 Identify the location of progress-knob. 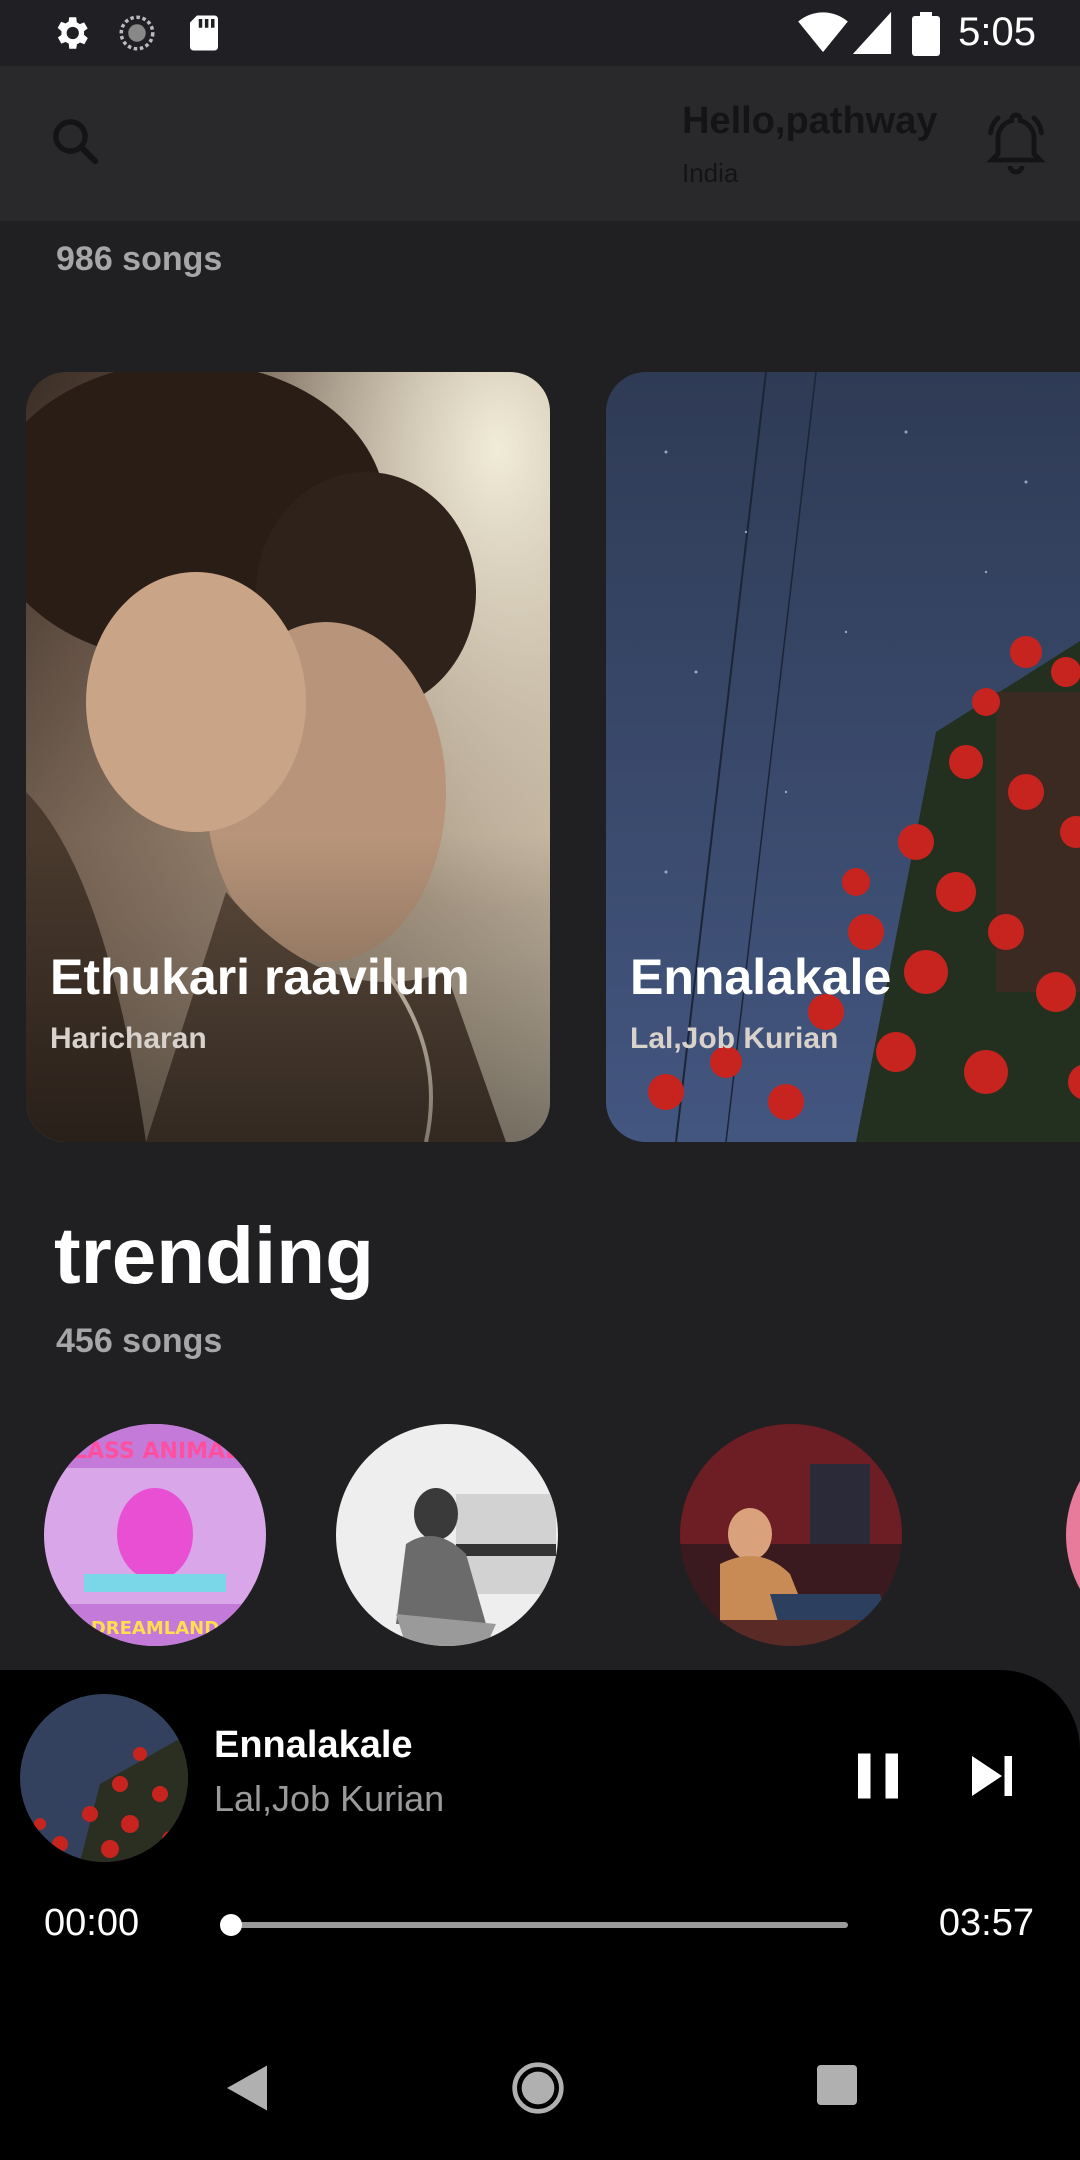
(231, 1925).